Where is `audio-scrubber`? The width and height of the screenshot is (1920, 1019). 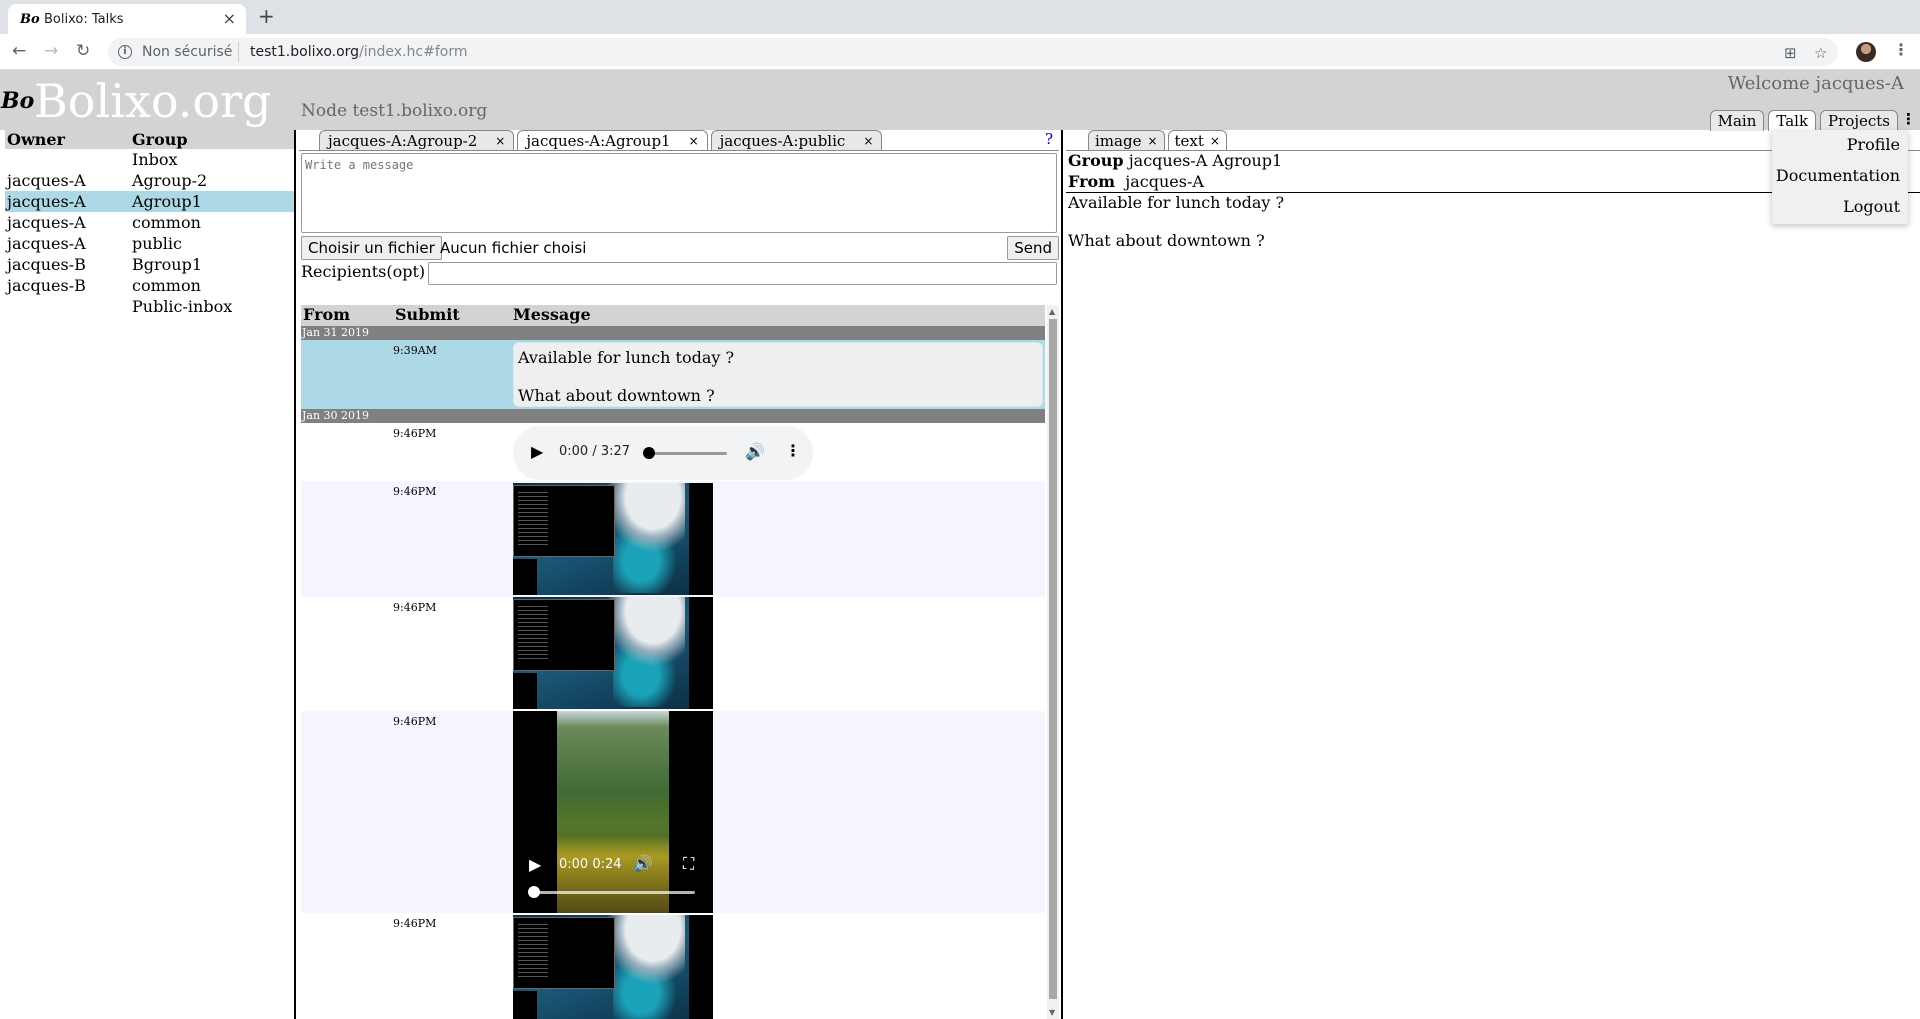
audio-scrubber is located at coordinates (649, 453).